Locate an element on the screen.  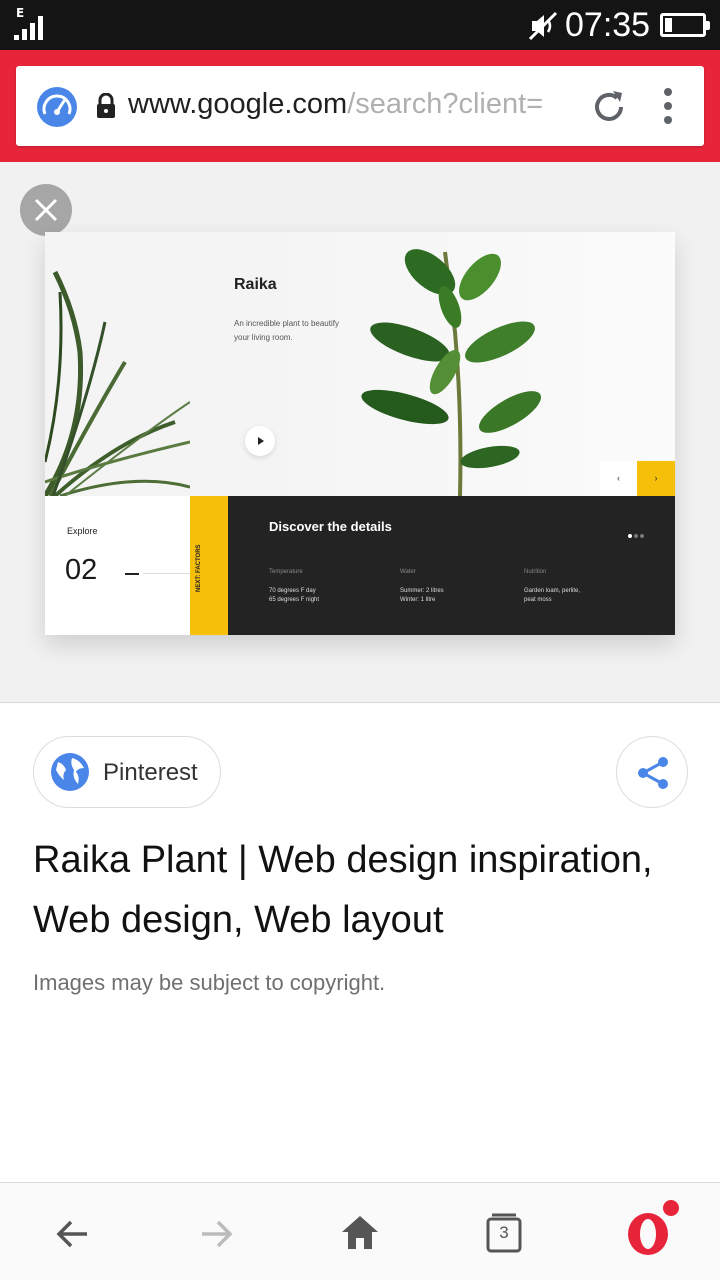
url-path: /search?client= is located at coordinates (445, 104).